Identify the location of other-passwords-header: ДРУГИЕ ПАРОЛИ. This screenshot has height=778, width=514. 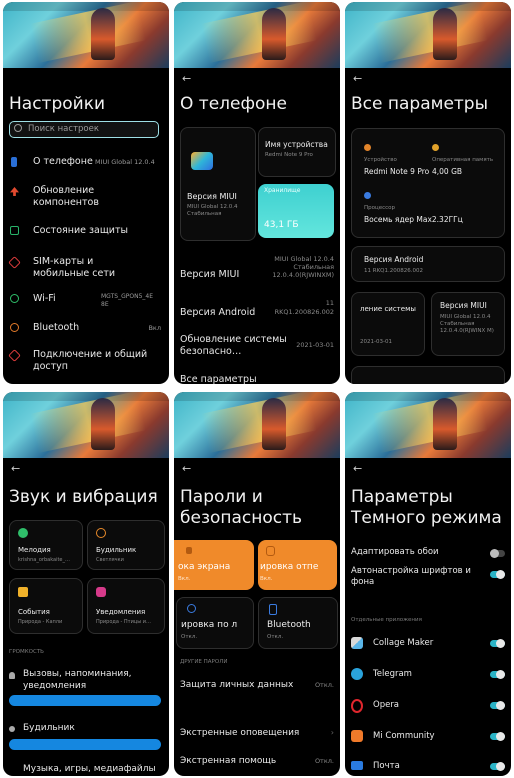
(204, 662).